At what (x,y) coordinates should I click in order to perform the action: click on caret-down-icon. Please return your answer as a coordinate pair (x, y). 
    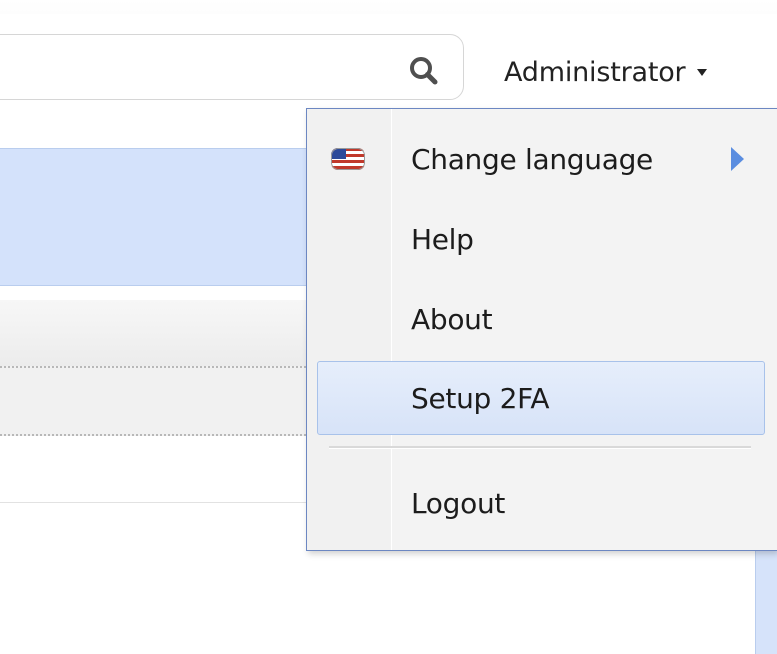
    Looking at the image, I should click on (702, 72).